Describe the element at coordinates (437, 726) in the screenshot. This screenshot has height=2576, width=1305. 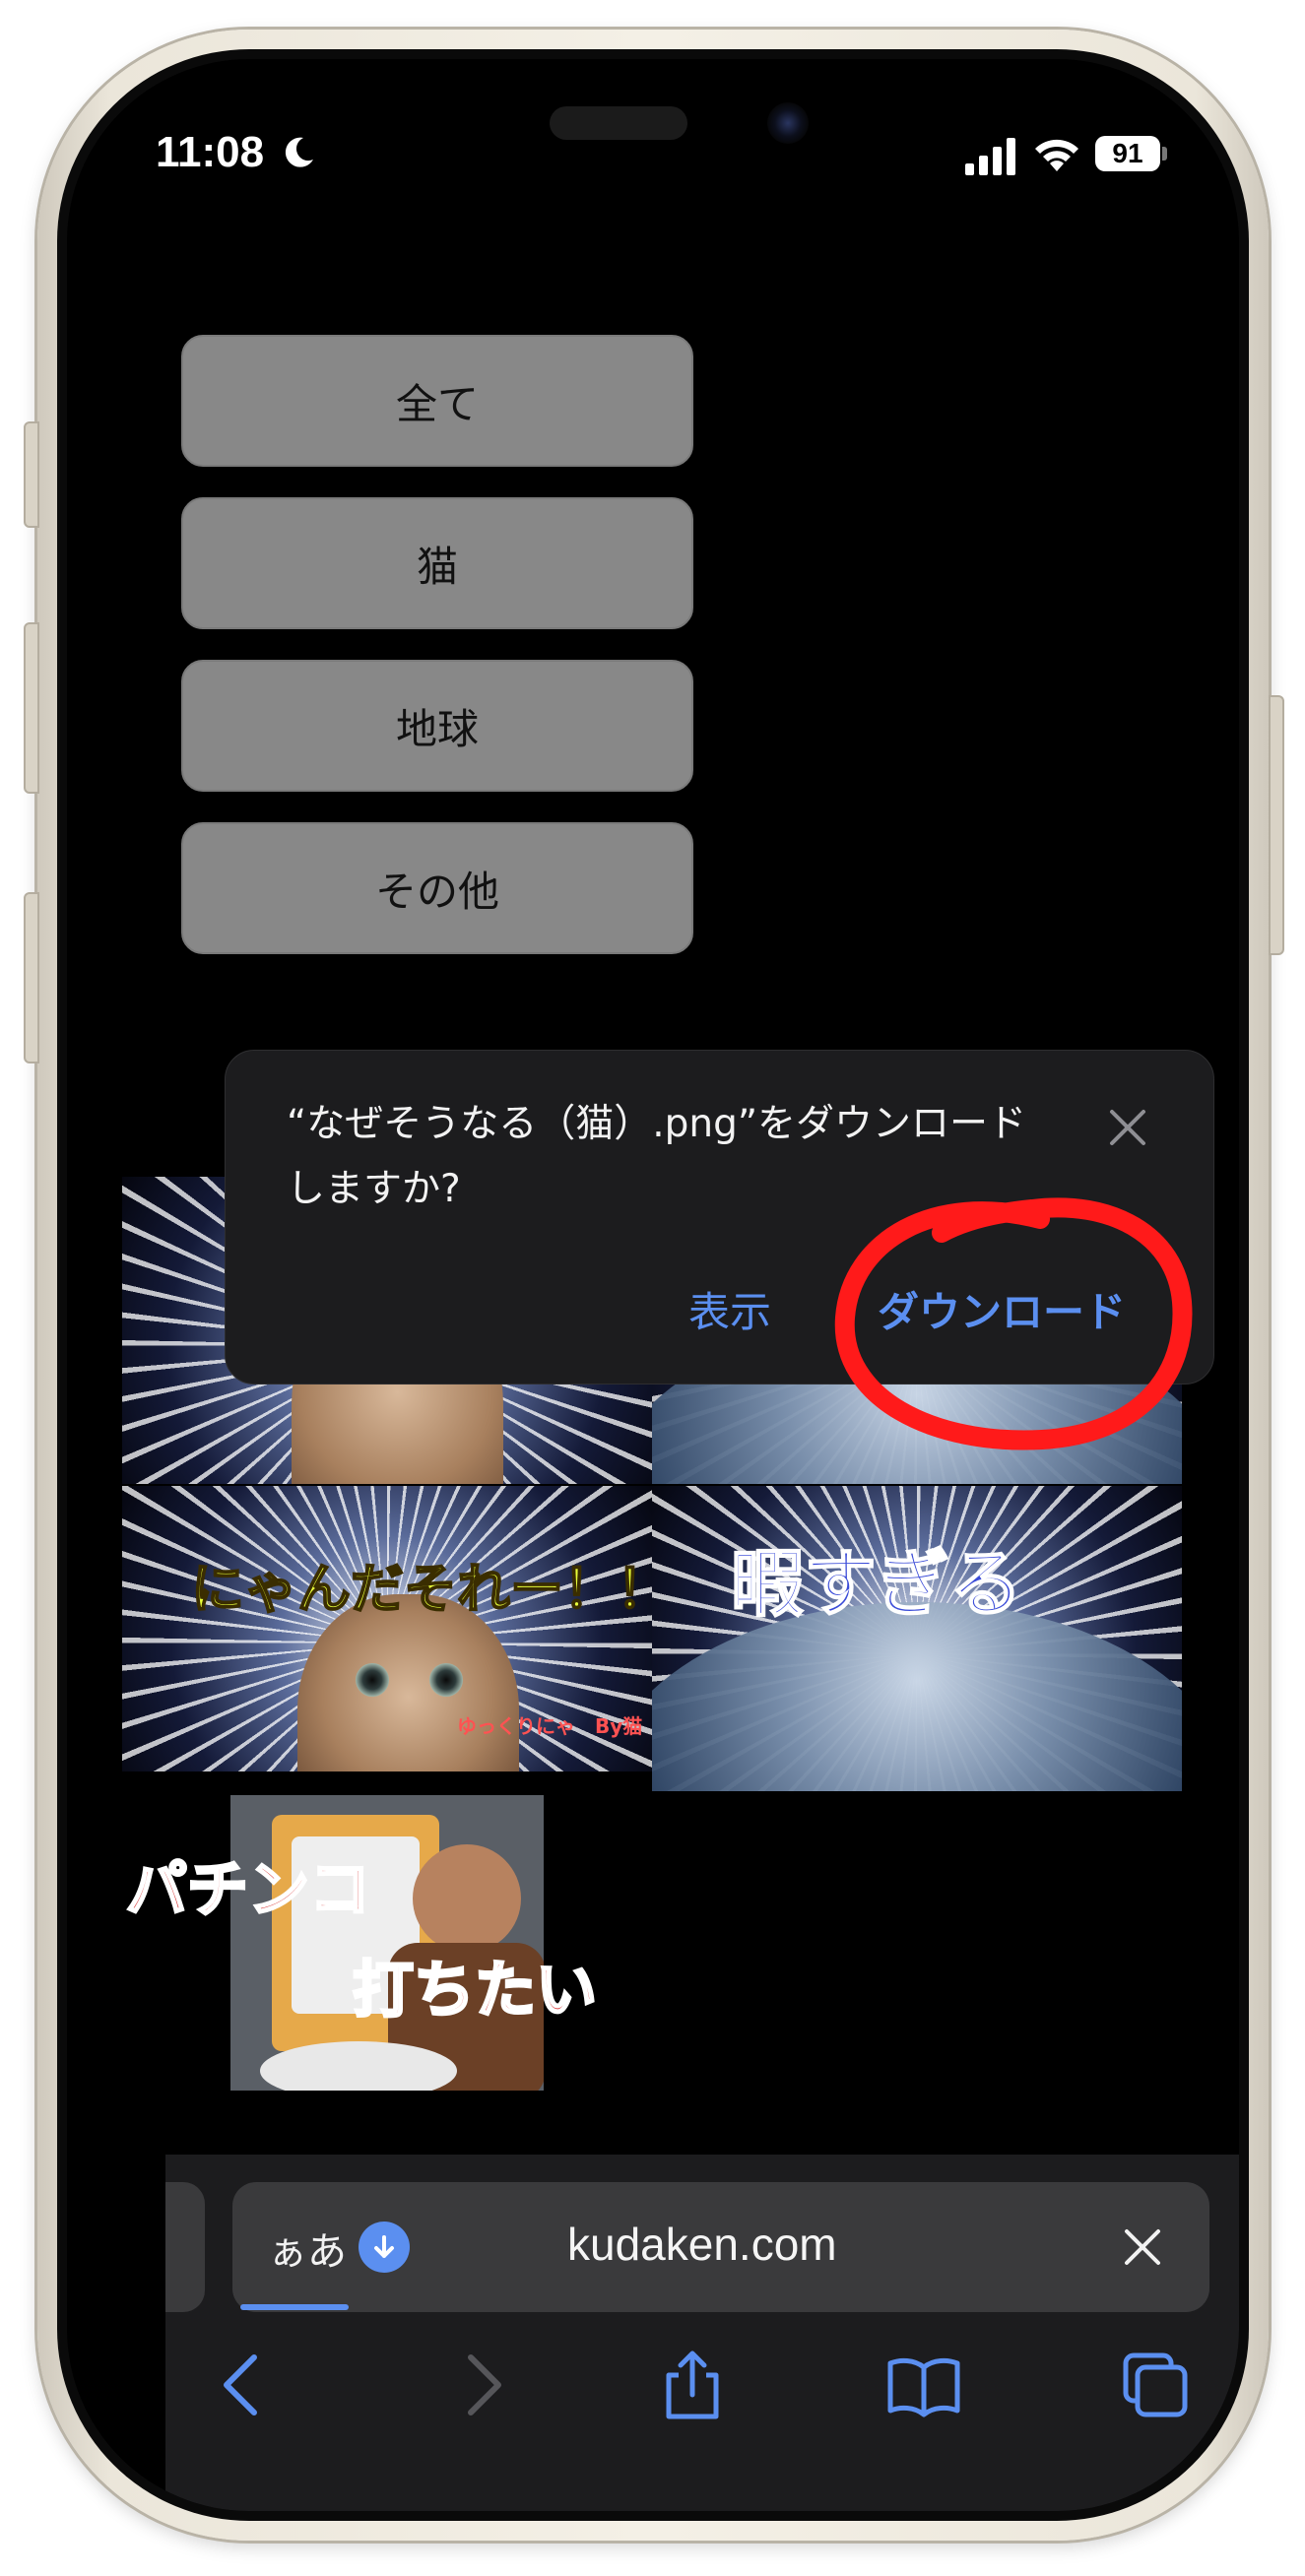
I see `category-earth-button: 地球` at that location.